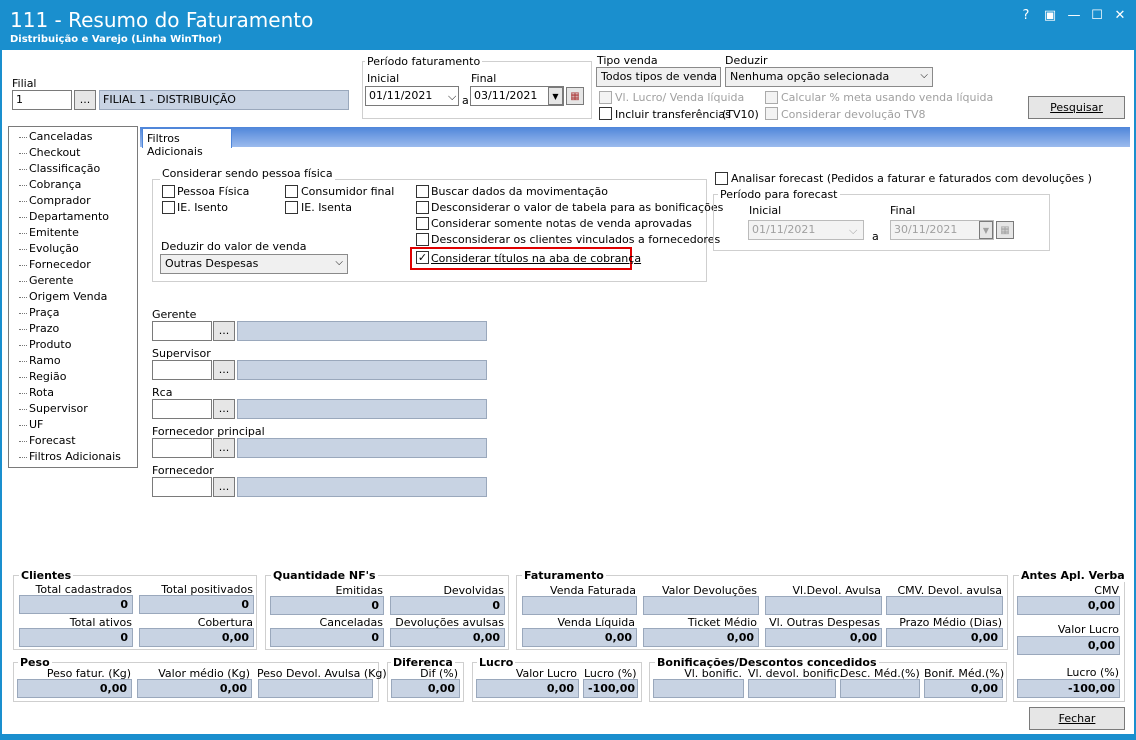 This screenshot has width=1136, height=740. I want to click on maximize-icon: ☐, so click(1097, 16).